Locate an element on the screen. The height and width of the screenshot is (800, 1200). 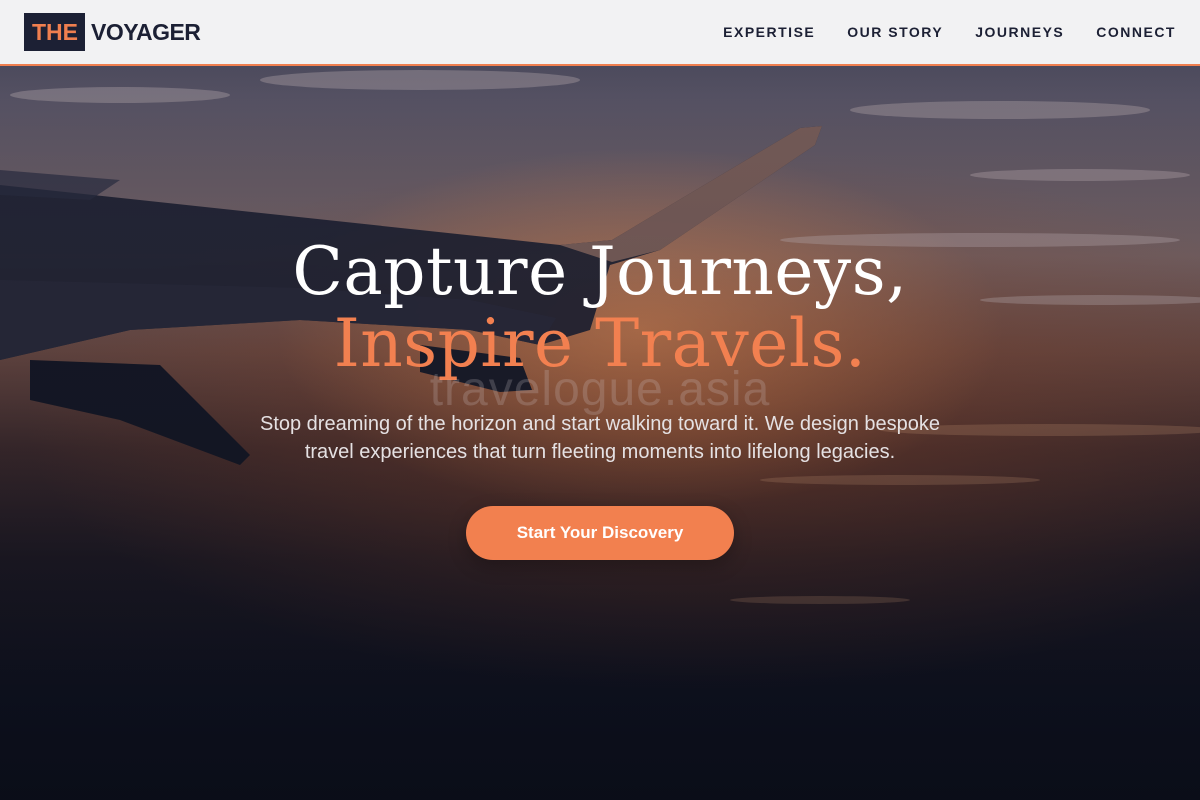
hero-title-line1: Capture Journeys, is located at coordinates (600, 271).